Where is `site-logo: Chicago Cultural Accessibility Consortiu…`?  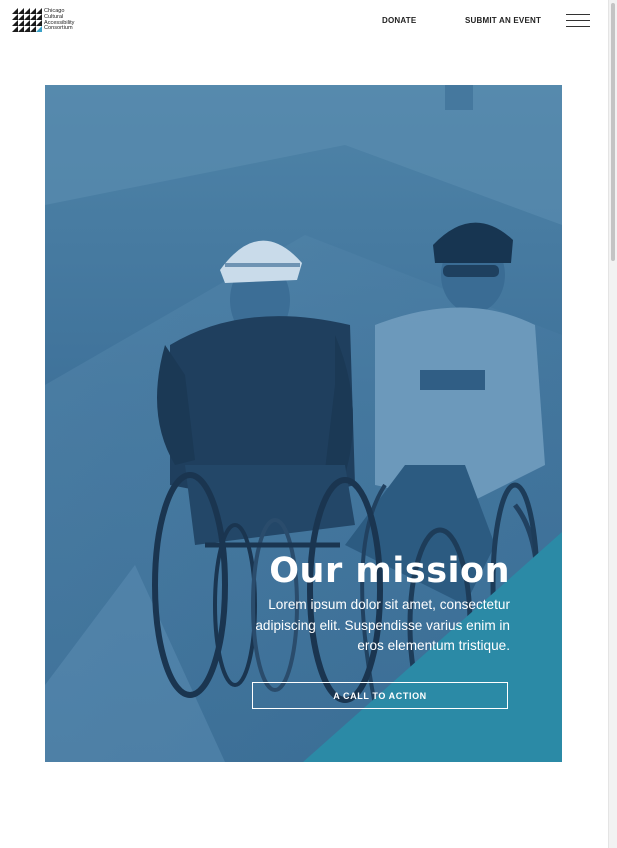 site-logo: Chicago Cultural Accessibility Consortiu… is located at coordinates (47, 22).